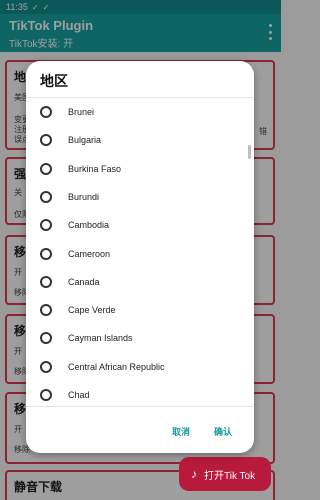 The width and height of the screenshot is (320, 500). I want to click on region-option: Brunei, so click(140, 112).